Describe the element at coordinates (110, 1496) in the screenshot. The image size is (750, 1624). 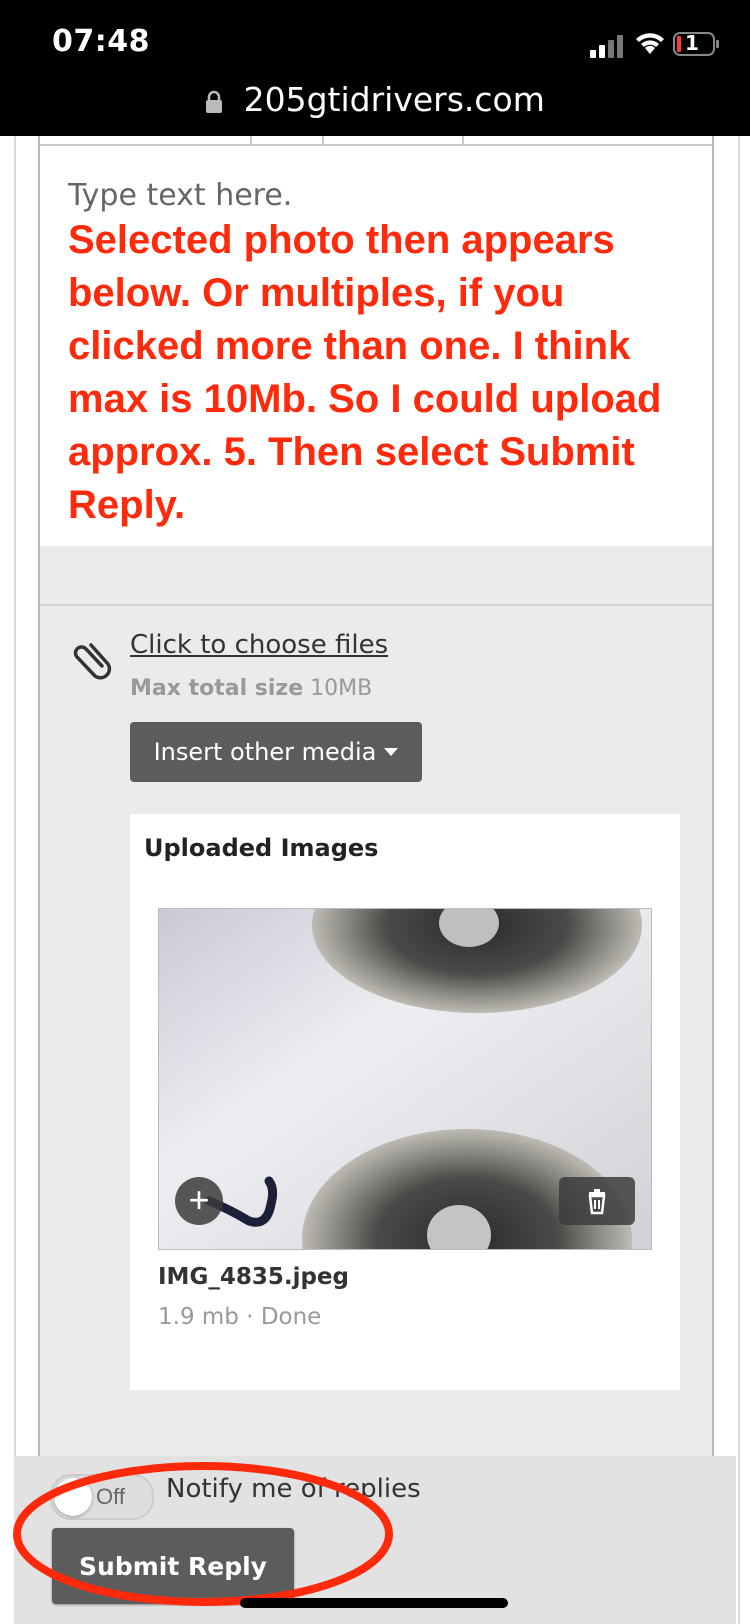
I see `toggle-state-label: Off` at that location.